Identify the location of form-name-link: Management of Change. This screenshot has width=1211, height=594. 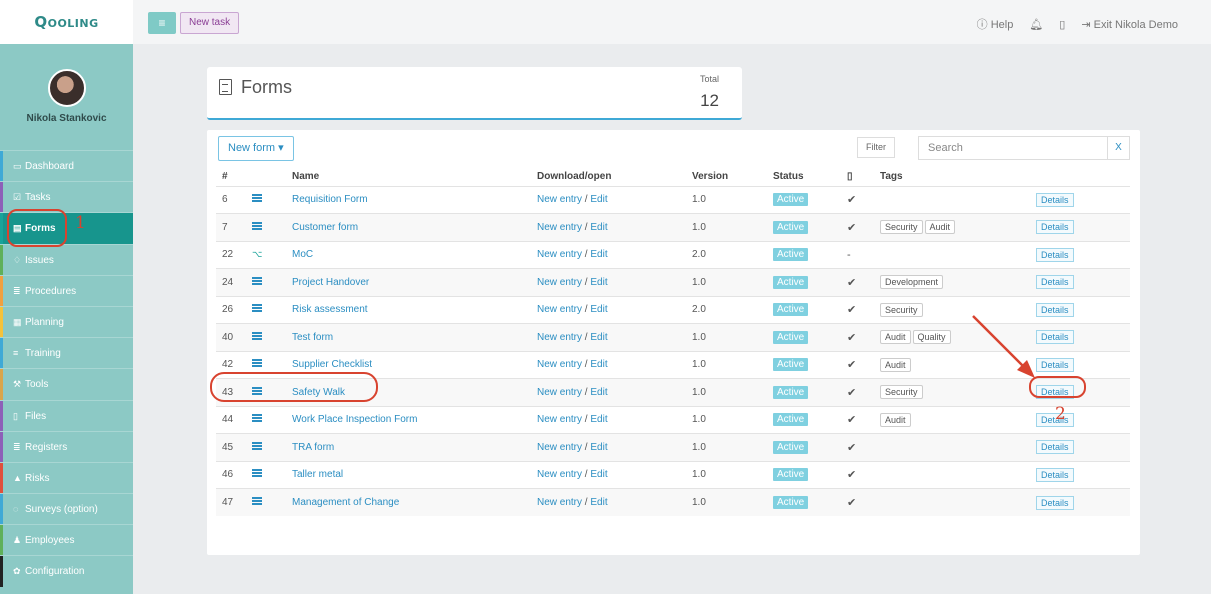
(345, 502).